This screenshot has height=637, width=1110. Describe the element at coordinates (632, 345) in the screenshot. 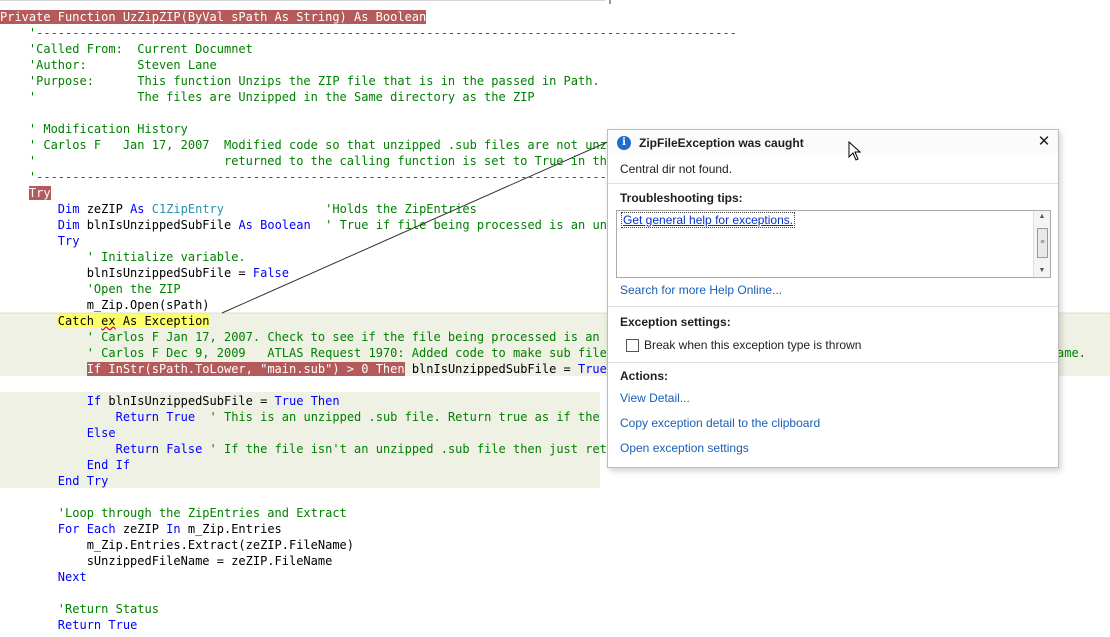

I see `break-when-thrown-checkbox` at that location.